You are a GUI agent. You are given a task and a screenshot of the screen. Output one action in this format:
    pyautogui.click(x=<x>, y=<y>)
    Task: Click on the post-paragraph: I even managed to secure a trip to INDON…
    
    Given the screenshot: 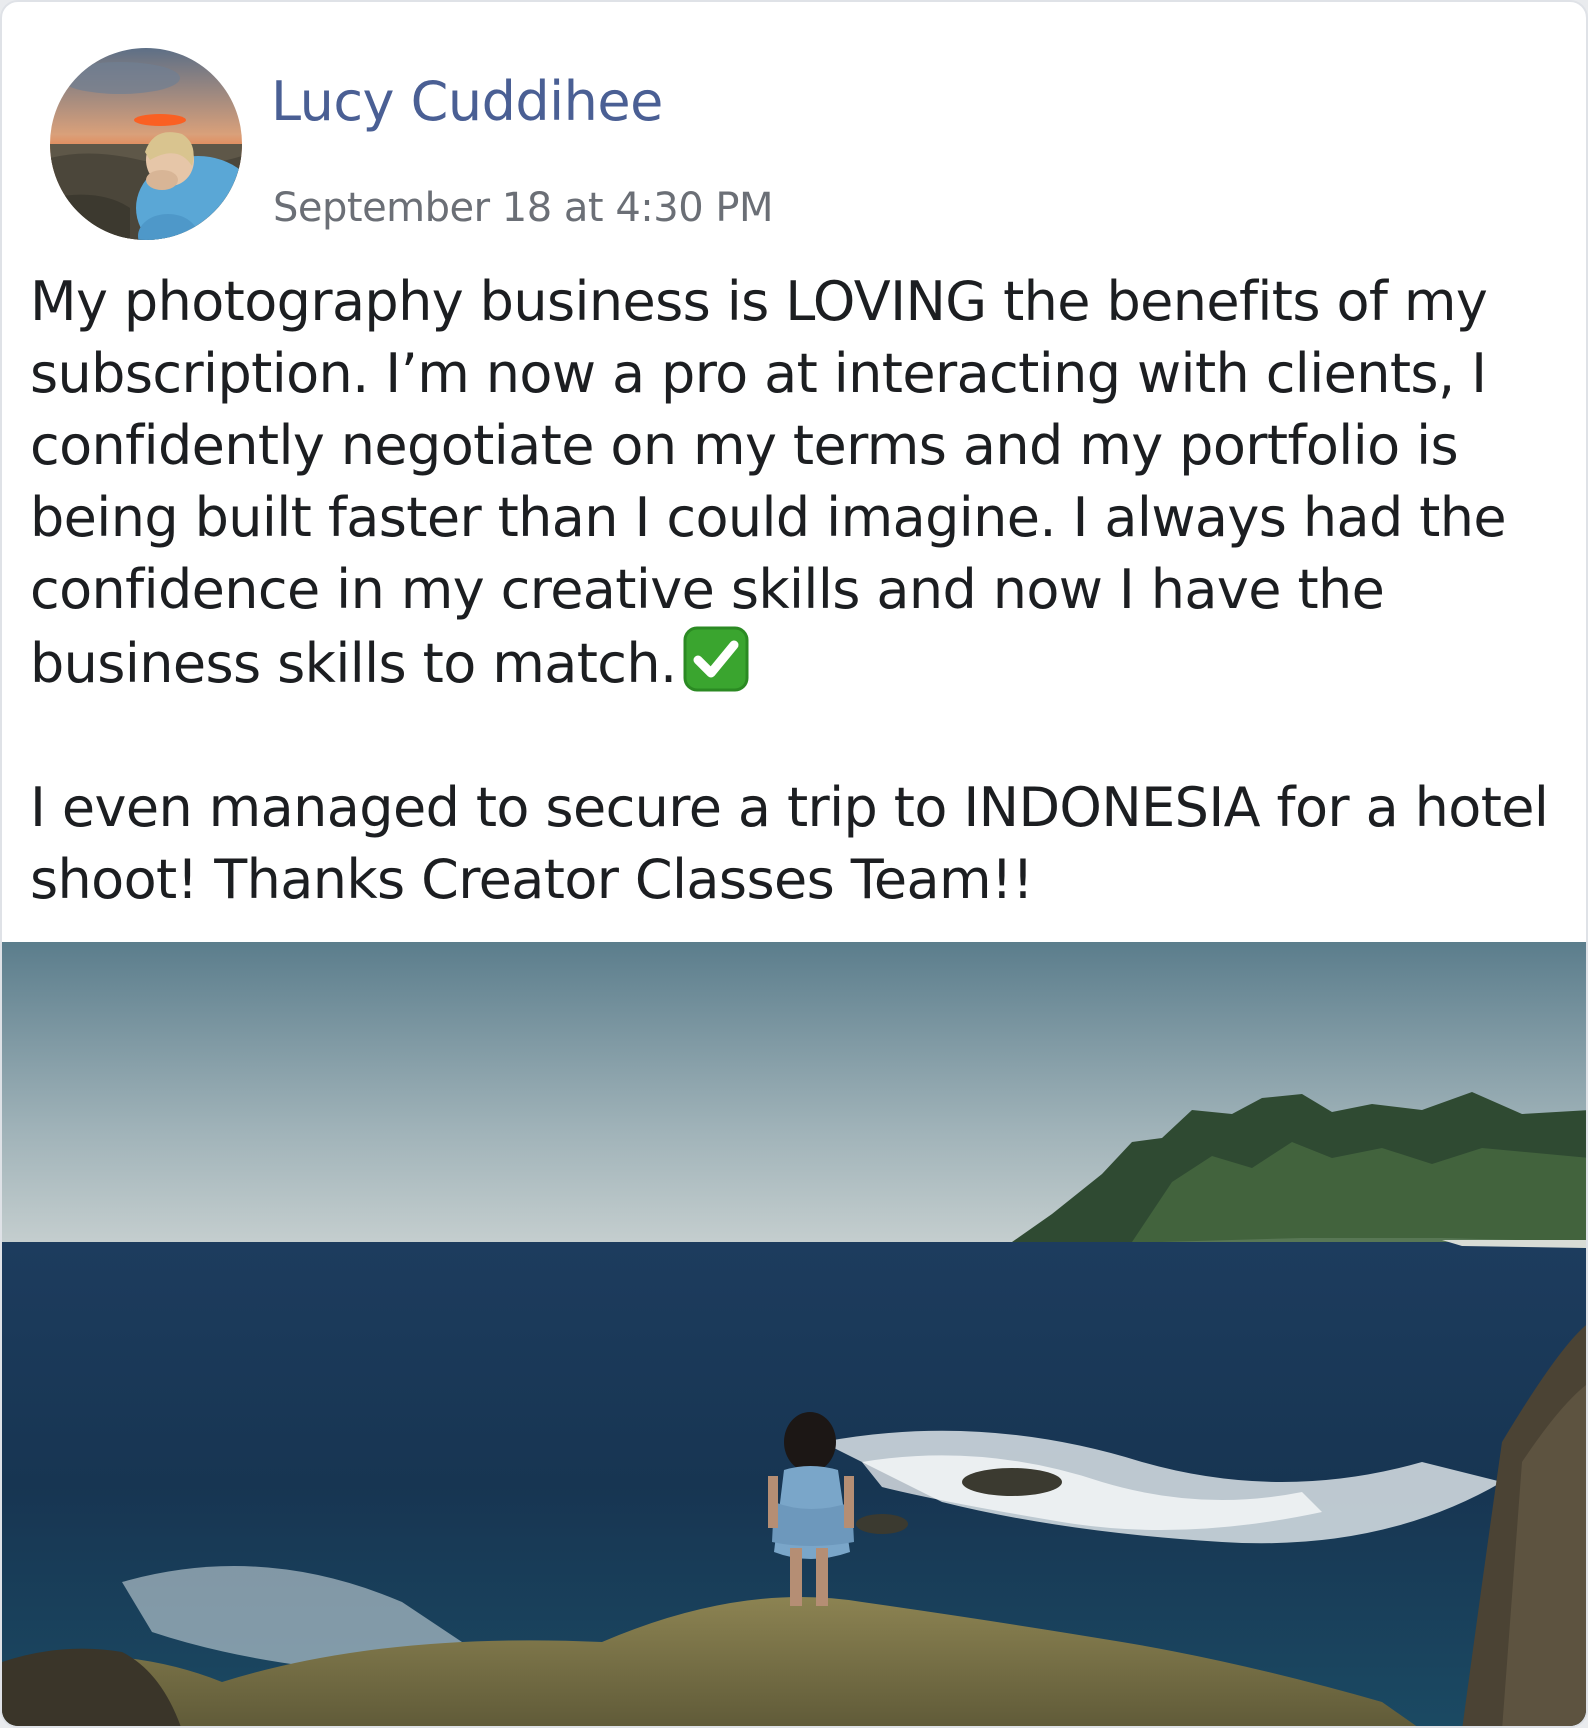 What is the action you would take?
    pyautogui.click(x=790, y=844)
    